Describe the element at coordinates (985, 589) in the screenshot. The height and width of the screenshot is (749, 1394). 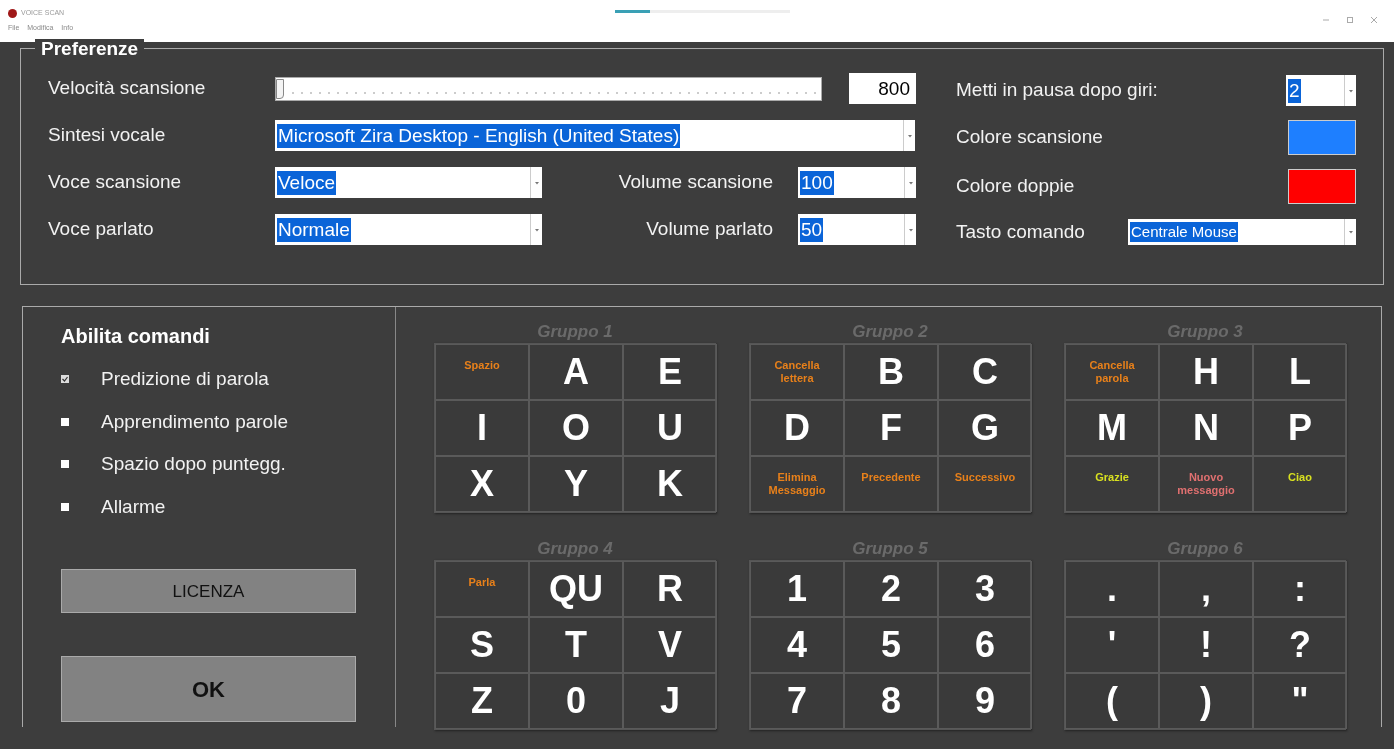
I see `key-cell: 3` at that location.